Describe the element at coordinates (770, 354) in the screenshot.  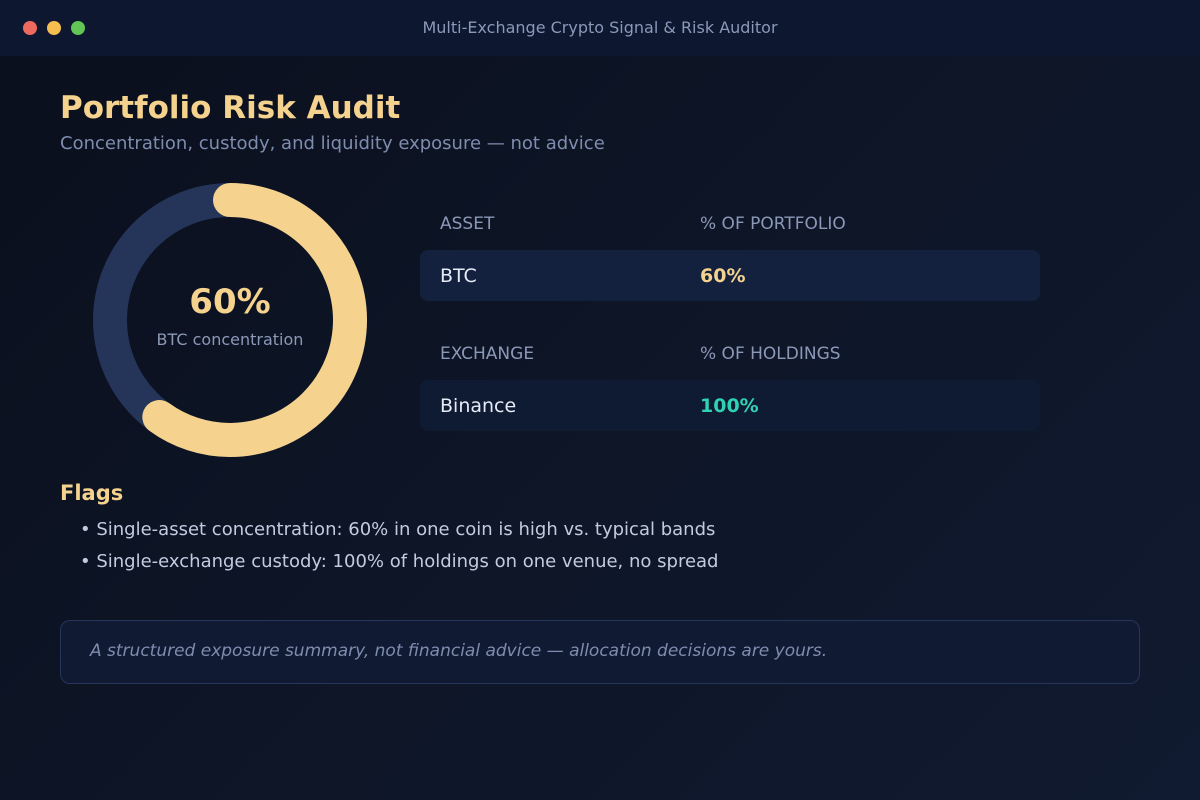
I see `holdings-percent-column-header: % OF HOLDINGS` at that location.